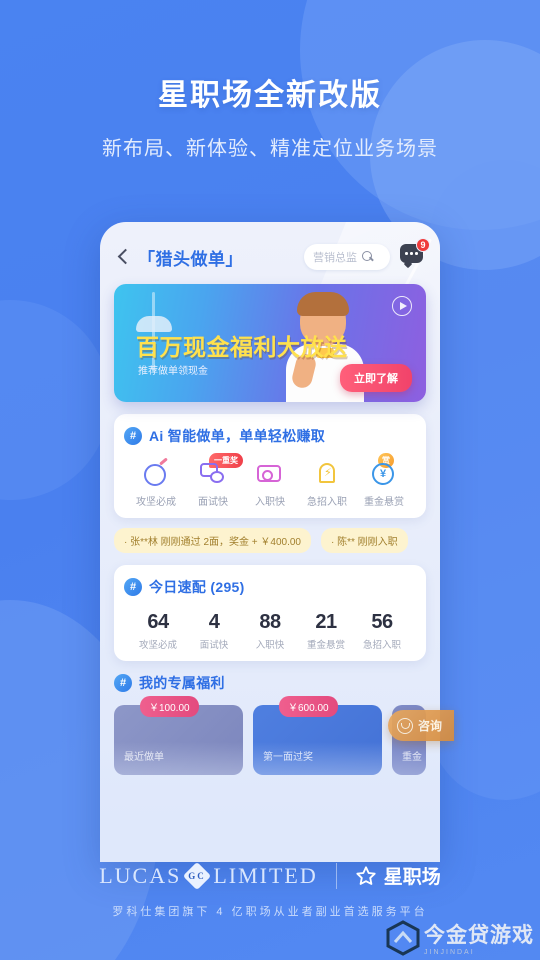 This screenshot has width=540, height=960. I want to click on page-subtitle: 新布局、新体验、精准定位业务场景, so click(270, 149).